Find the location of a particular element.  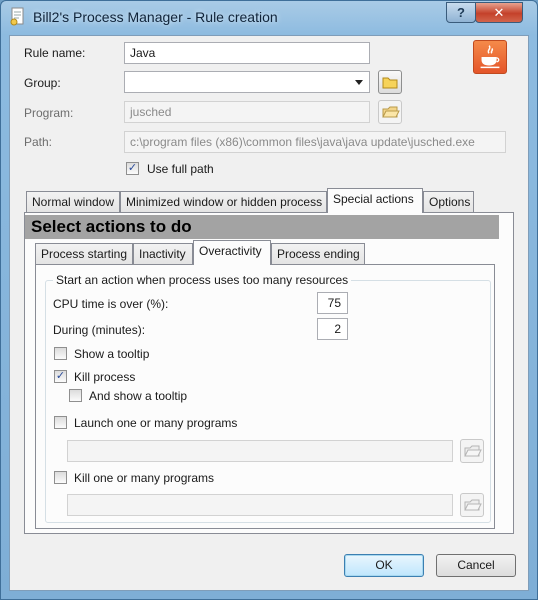

cancel-button: Cancel is located at coordinates (476, 565).